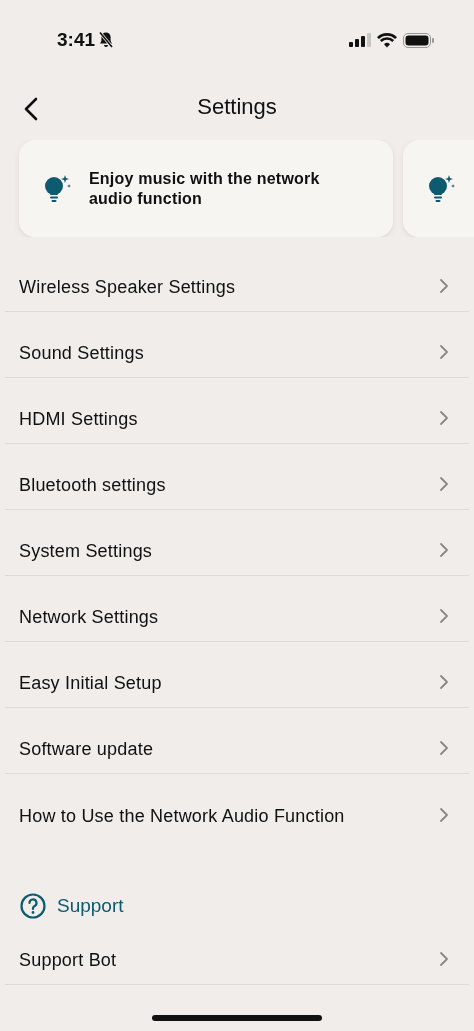 This screenshot has height=1031, width=474. I want to click on settings-item: Sound Settings, so click(237, 345).